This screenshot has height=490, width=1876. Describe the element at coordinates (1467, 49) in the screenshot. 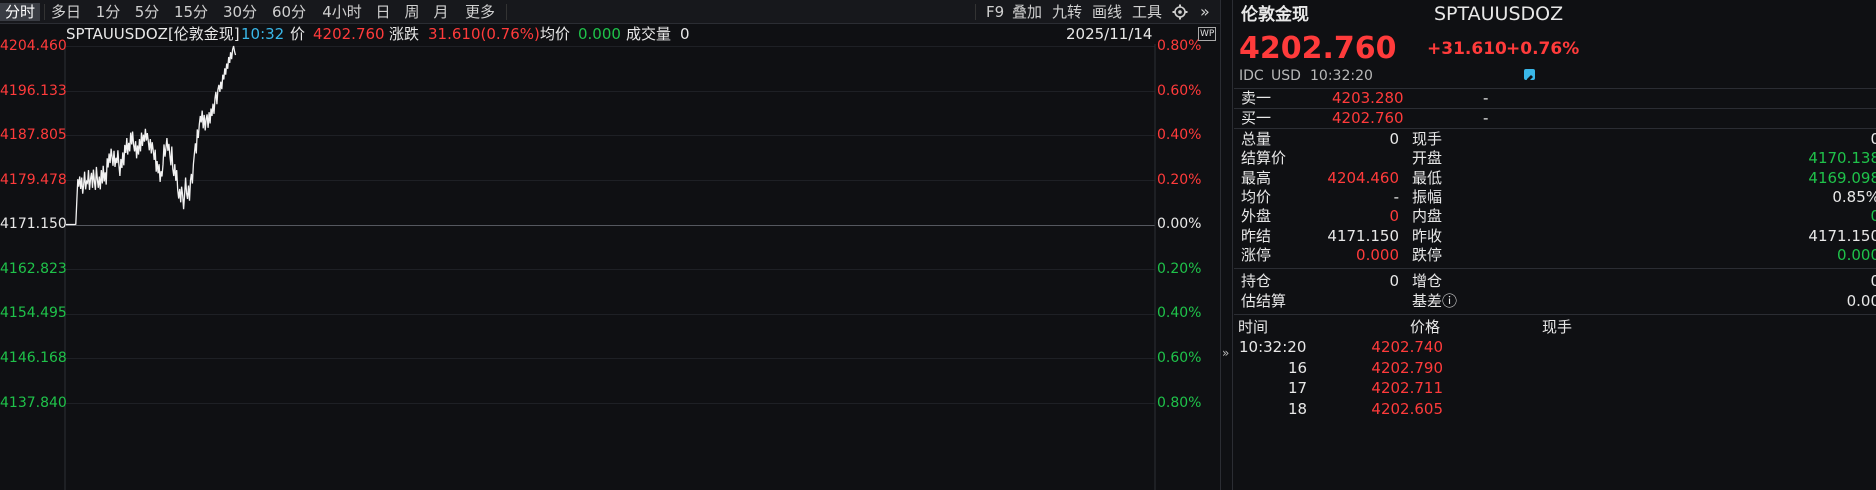

I see `price-change: +31.610` at that location.